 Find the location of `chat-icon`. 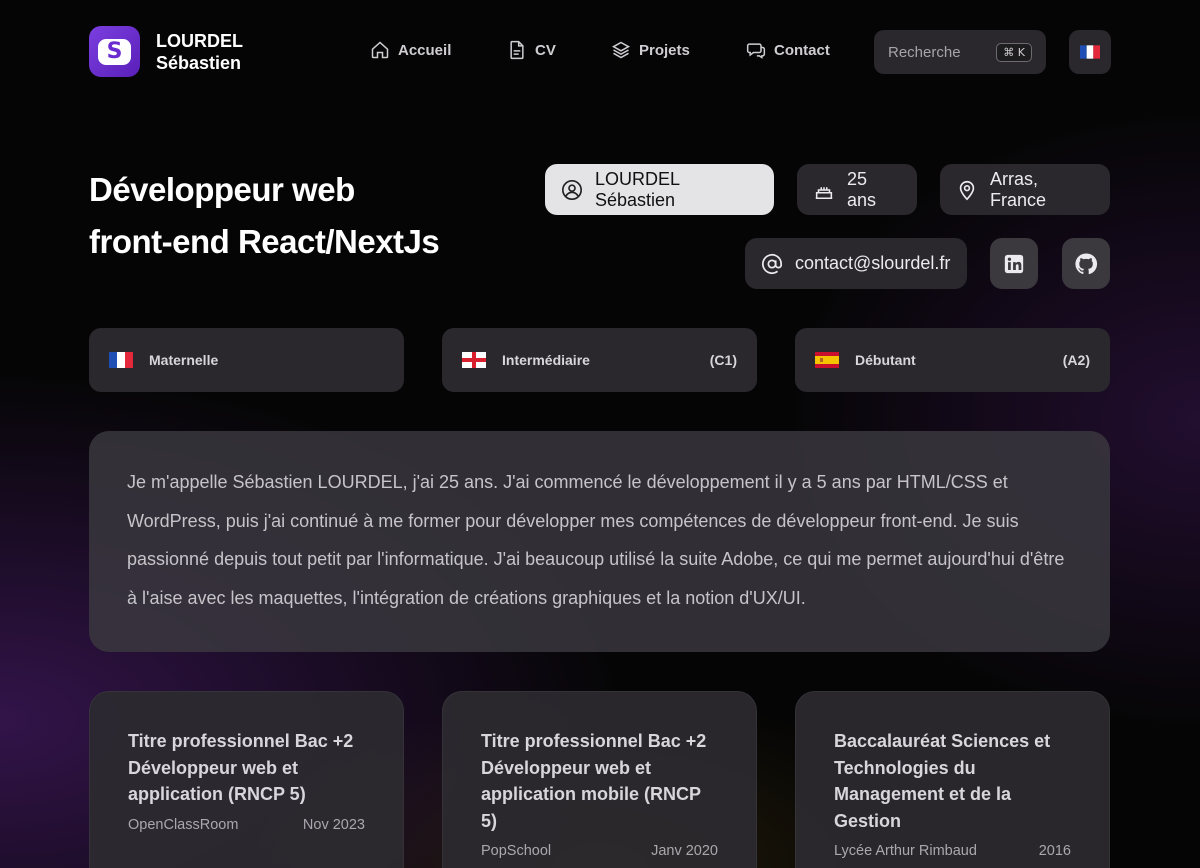

chat-icon is located at coordinates (756, 51).